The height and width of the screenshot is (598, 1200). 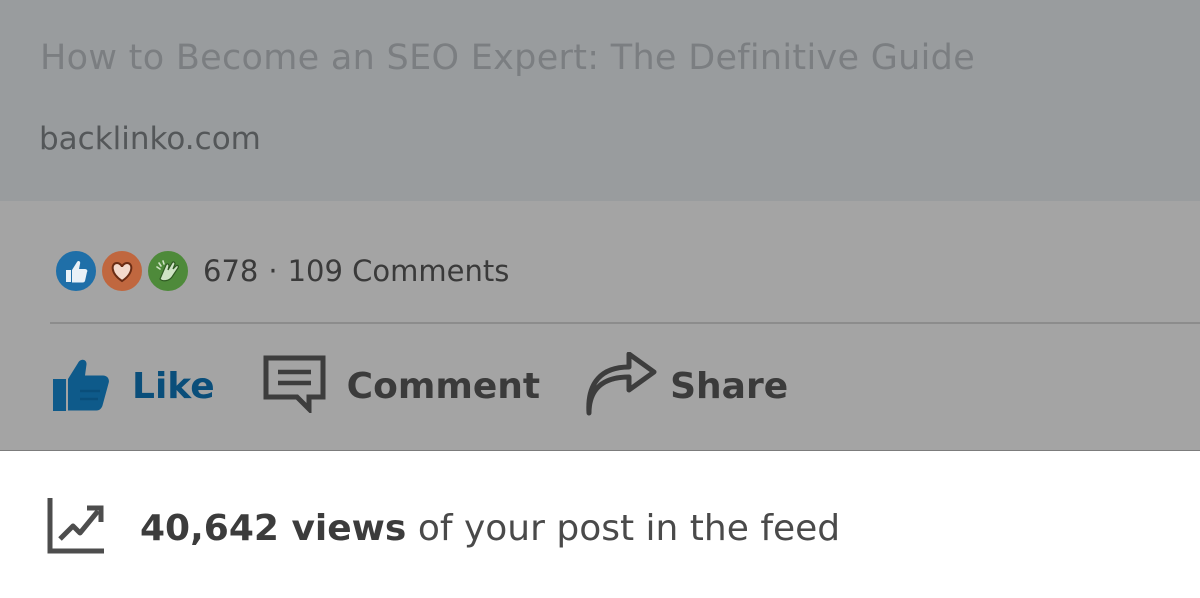 What do you see at coordinates (230, 271) in the screenshot?
I see `reaction-count: 678` at bounding box center [230, 271].